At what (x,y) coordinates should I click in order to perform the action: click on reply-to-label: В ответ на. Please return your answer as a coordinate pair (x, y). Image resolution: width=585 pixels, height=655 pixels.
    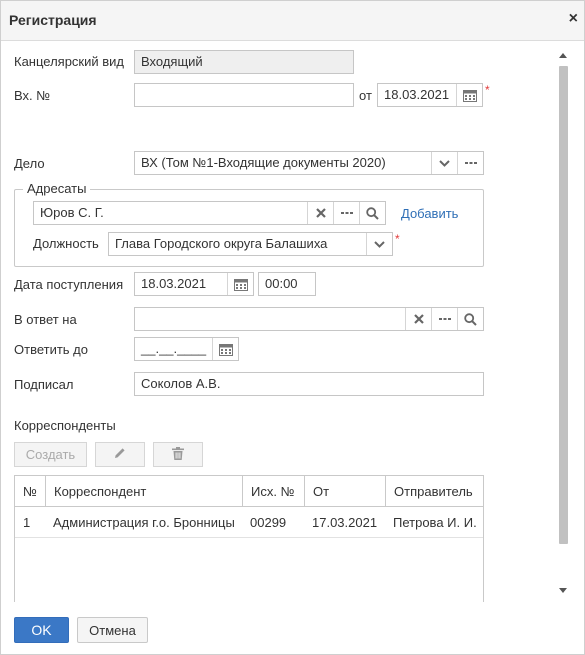
    Looking at the image, I should click on (45, 319).